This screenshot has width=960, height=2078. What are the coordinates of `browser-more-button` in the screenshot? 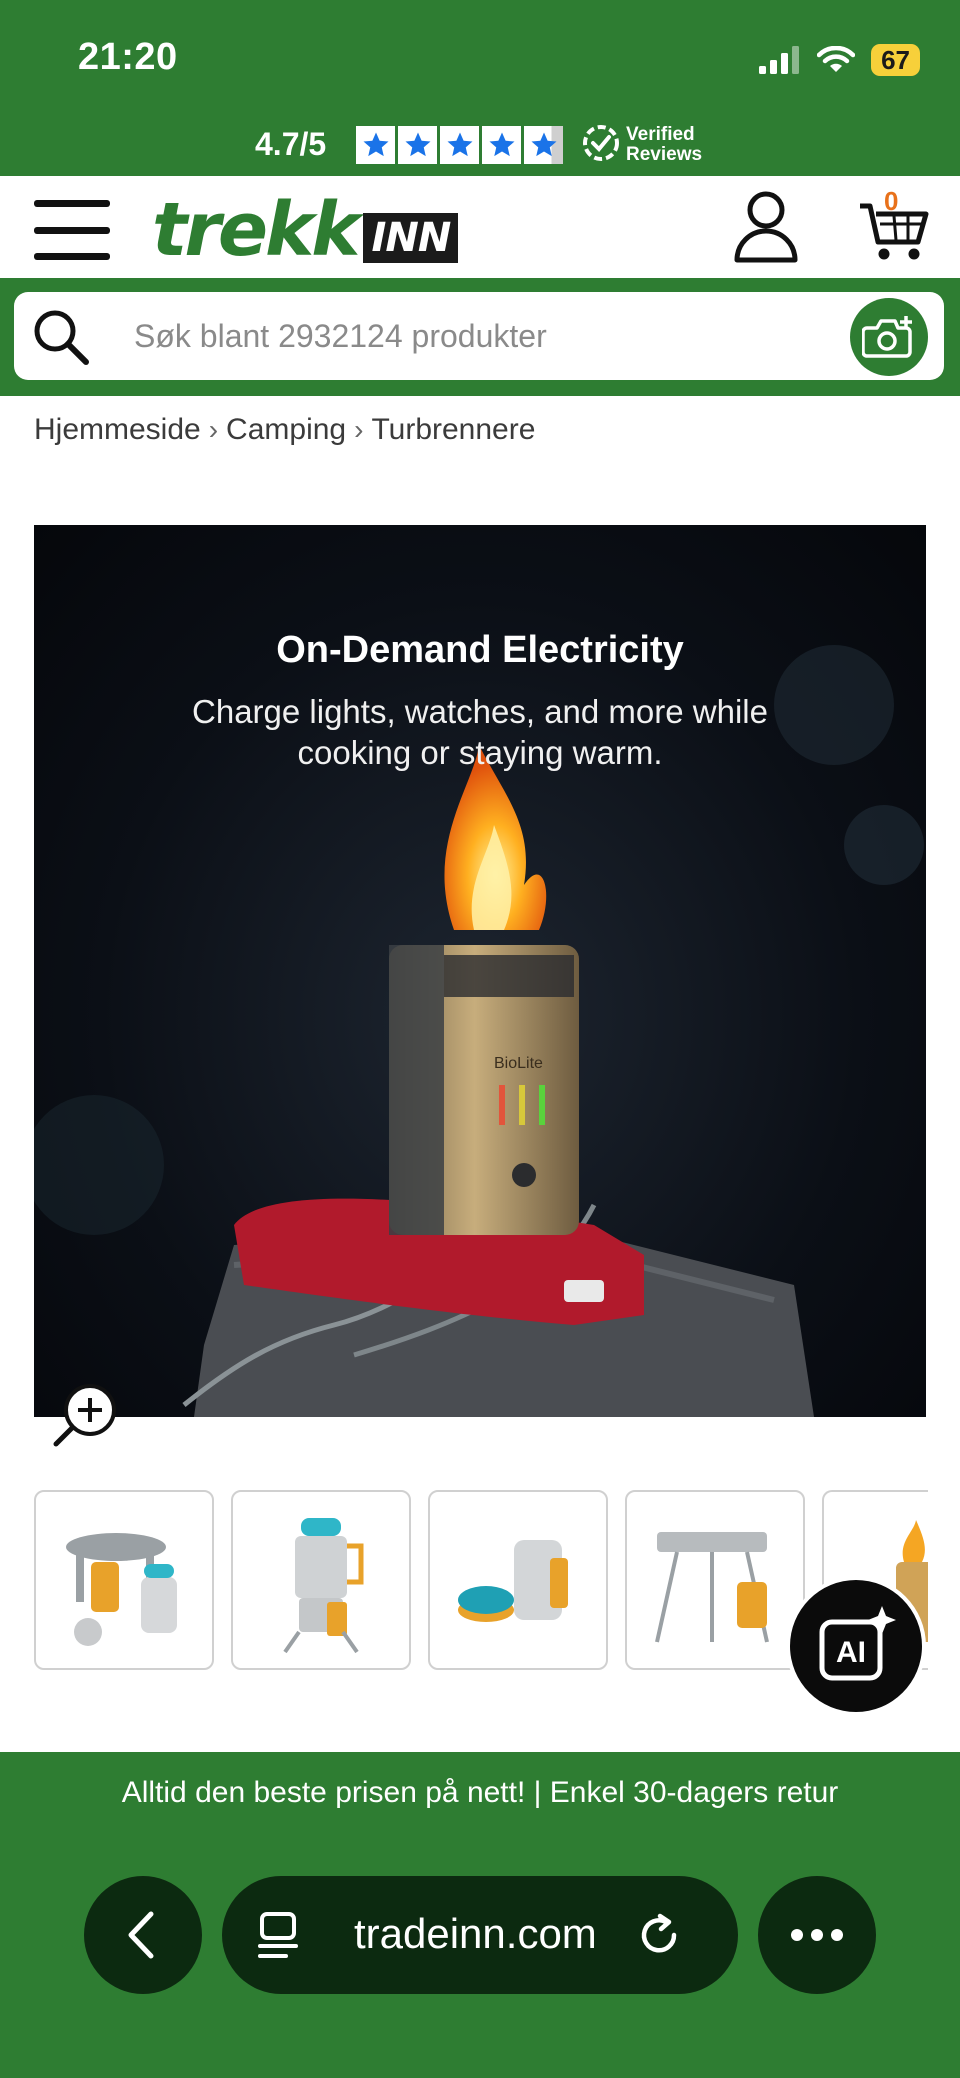 It's located at (817, 1935).